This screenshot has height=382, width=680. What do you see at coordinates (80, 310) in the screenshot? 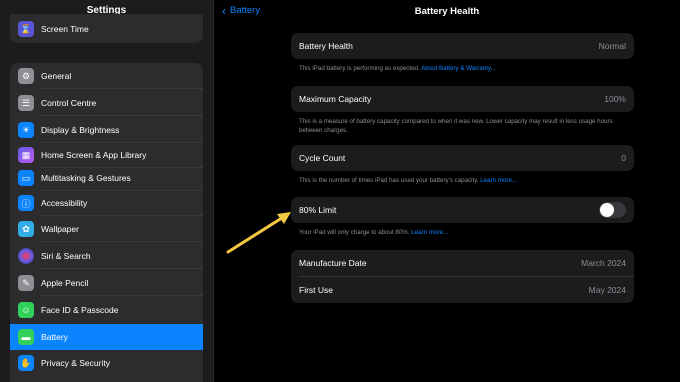
I see `sidebar-item-label: Face ID & Passcode` at bounding box center [80, 310].